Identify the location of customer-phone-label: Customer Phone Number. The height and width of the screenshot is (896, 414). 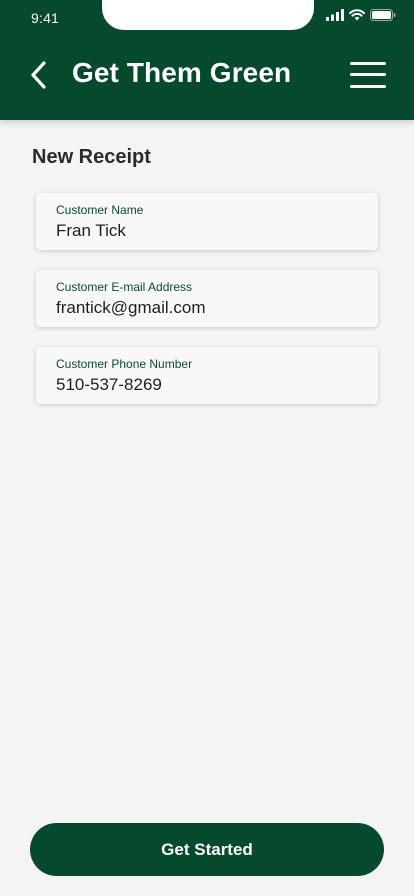
(124, 364).